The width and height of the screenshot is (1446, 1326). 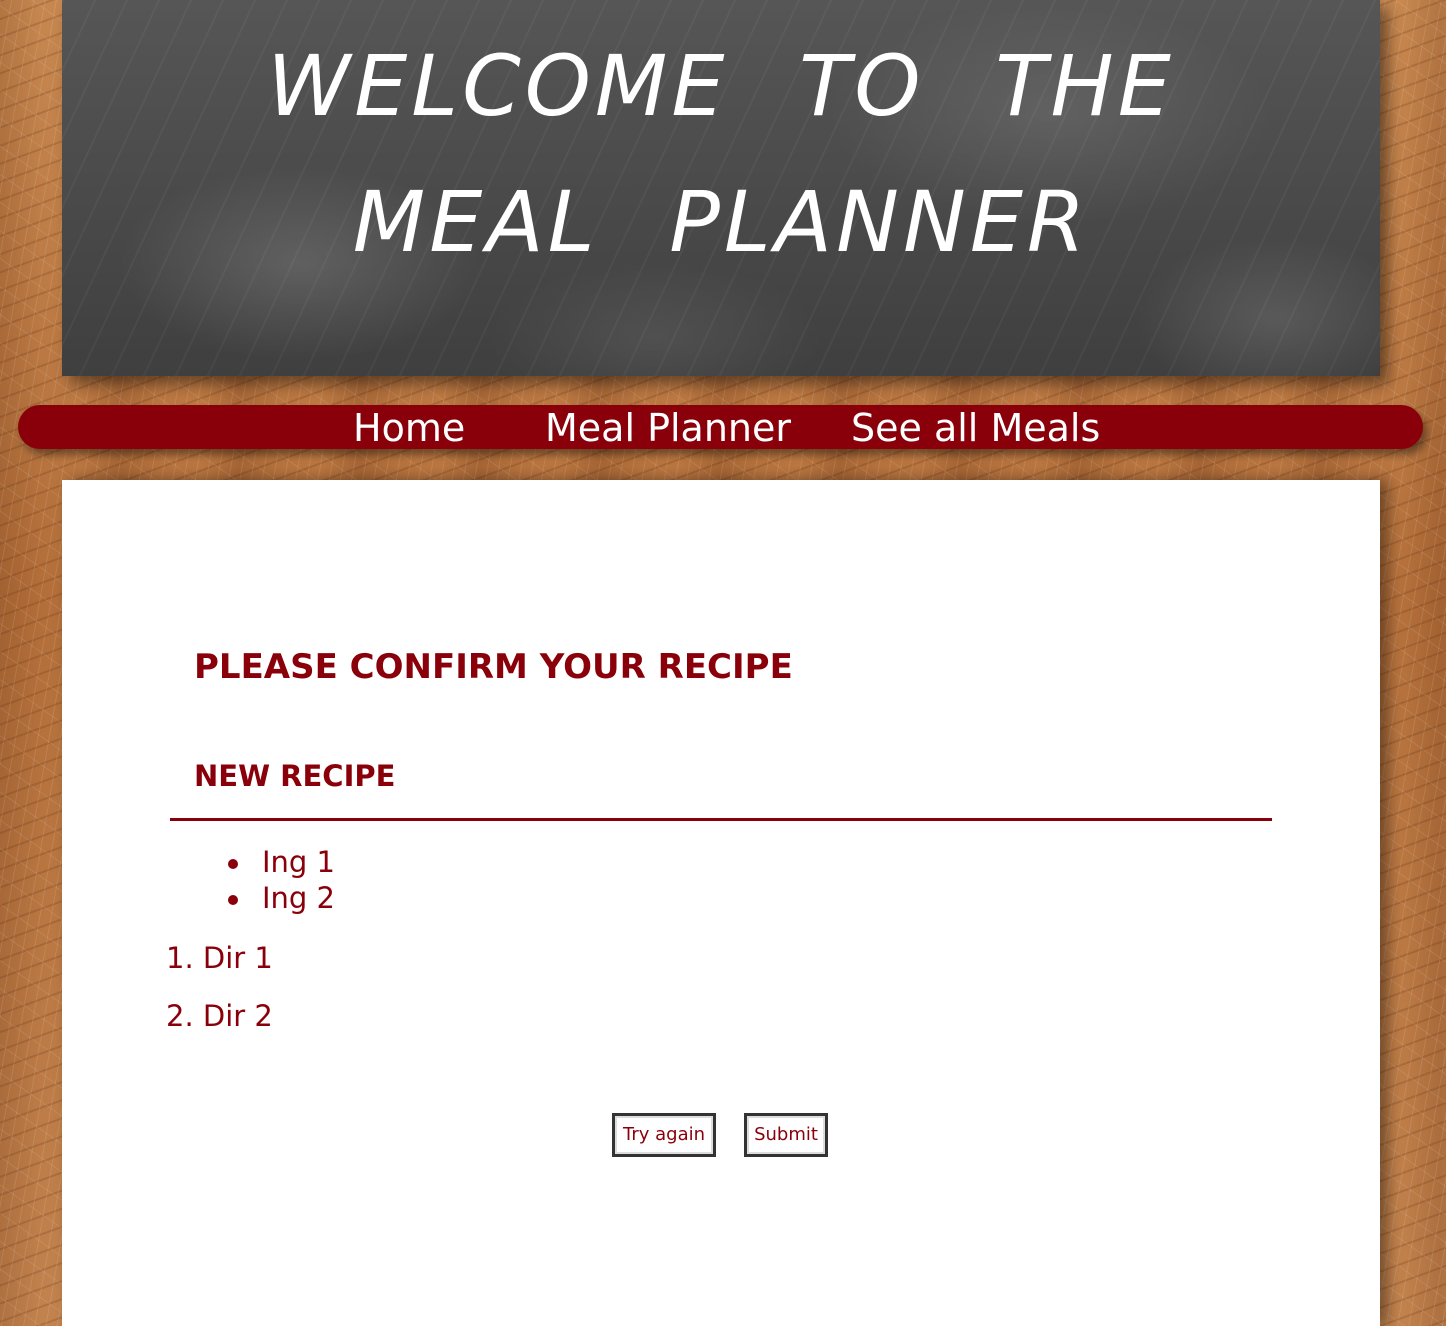 What do you see at coordinates (279, 862) in the screenshot?
I see `ingredient-item: Ing 1` at bounding box center [279, 862].